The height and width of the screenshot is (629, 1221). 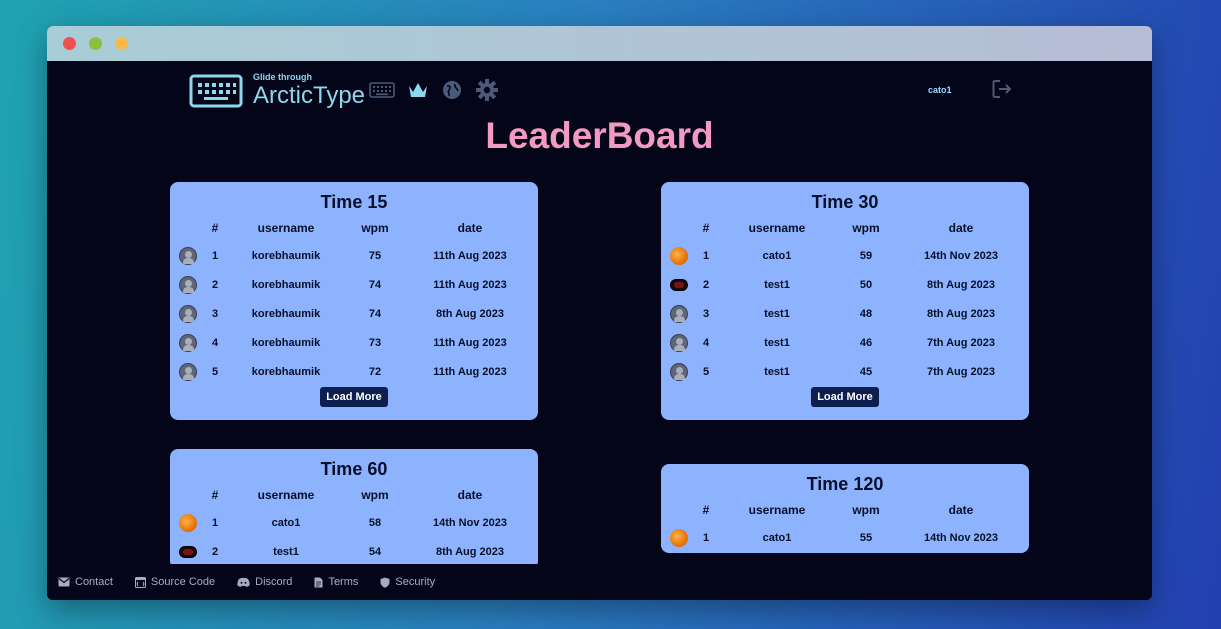 I want to click on wpm-cell: 54, so click(x=375, y=551).